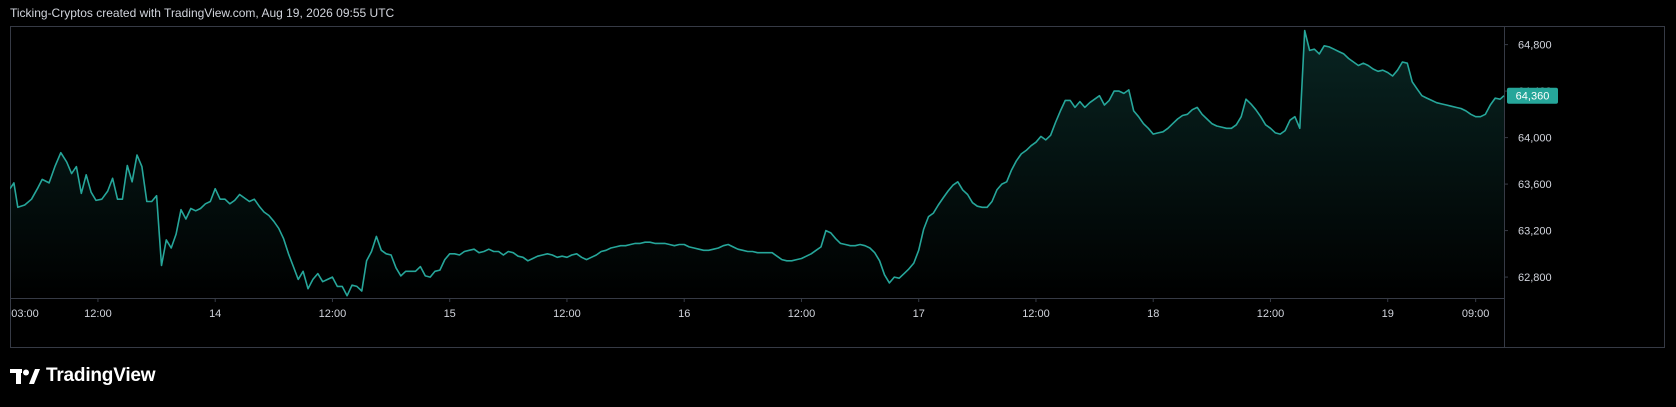 This screenshot has height=407, width=1676. What do you see at coordinates (1535, 139) in the screenshot?
I see `price-tick-label: 64,000` at bounding box center [1535, 139].